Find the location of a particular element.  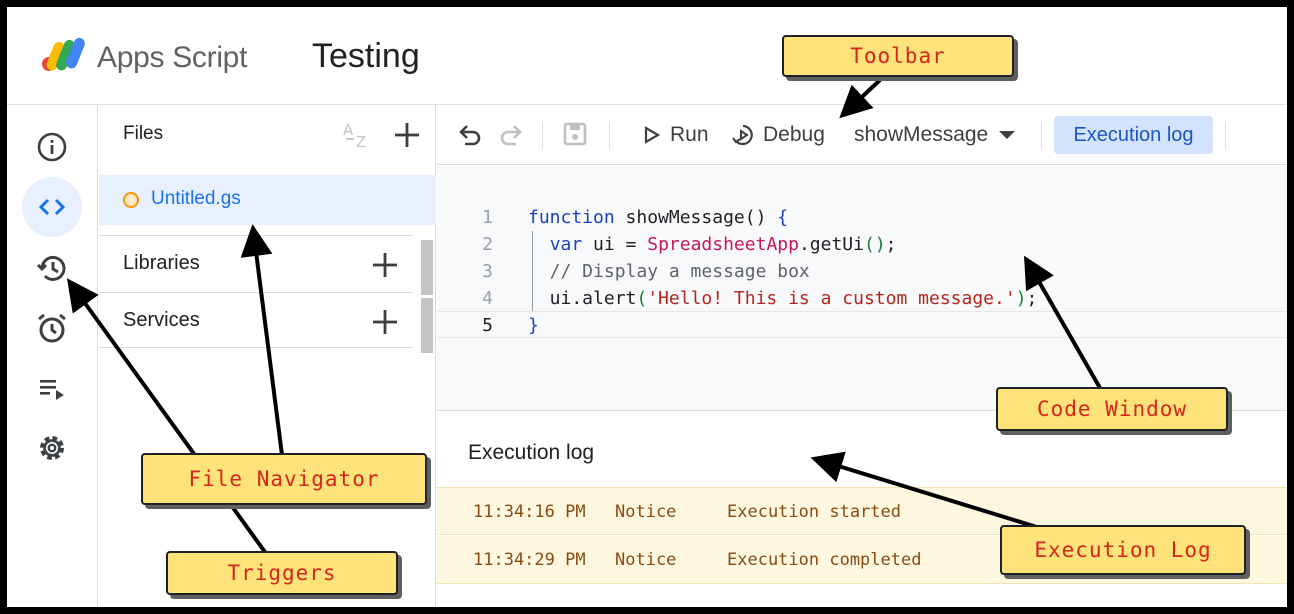

line-number: 4 is located at coordinates (487, 298).